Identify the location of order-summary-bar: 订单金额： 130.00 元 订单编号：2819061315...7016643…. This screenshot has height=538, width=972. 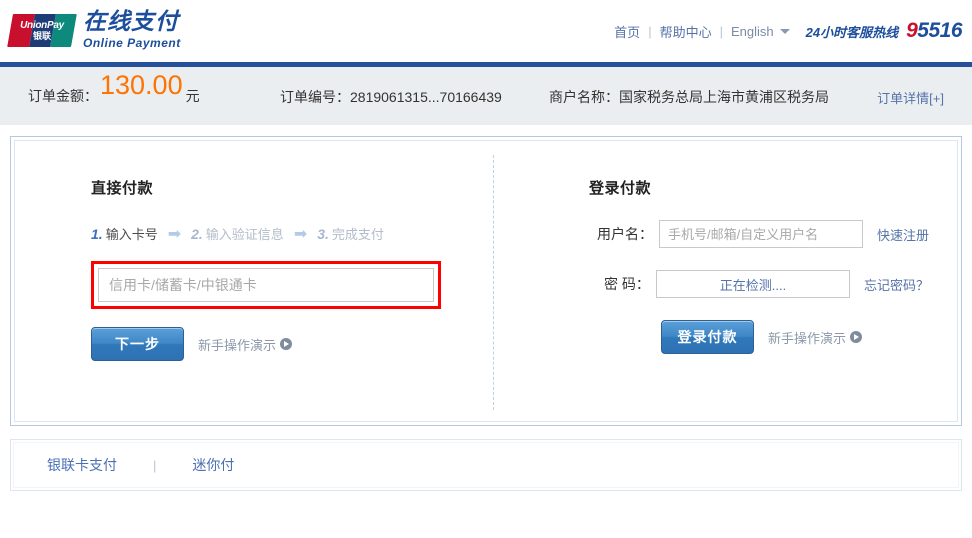
(486, 96).